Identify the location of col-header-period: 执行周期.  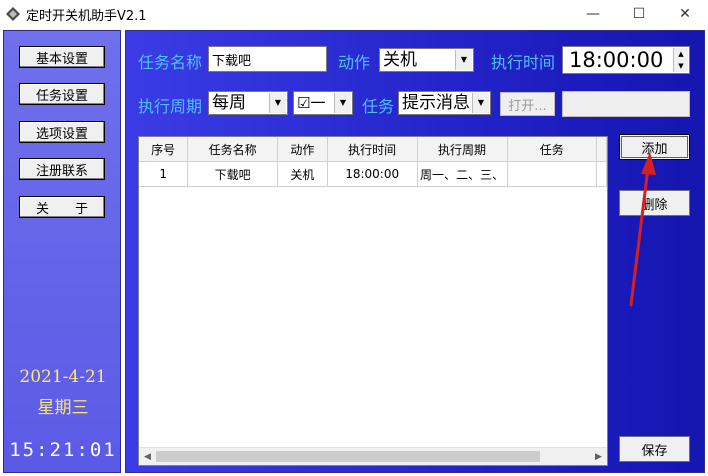
(462, 149).